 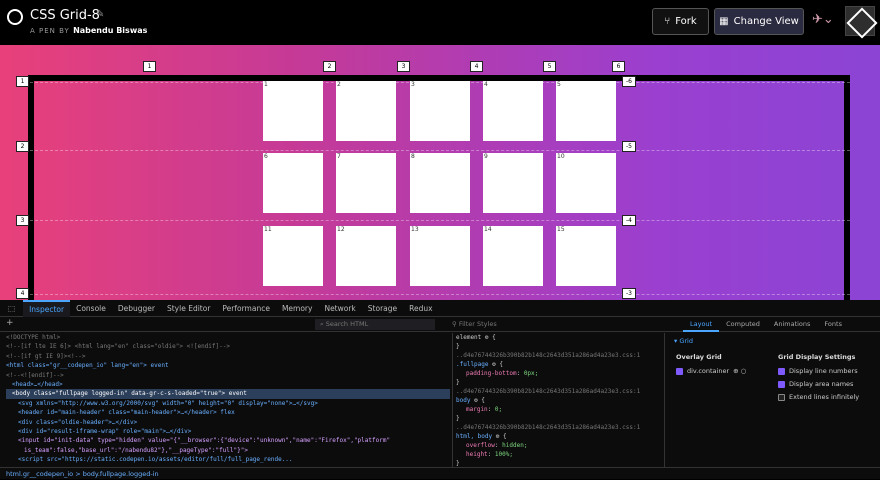 I want to click on grid-item: 3, so click(x=440, y=111).